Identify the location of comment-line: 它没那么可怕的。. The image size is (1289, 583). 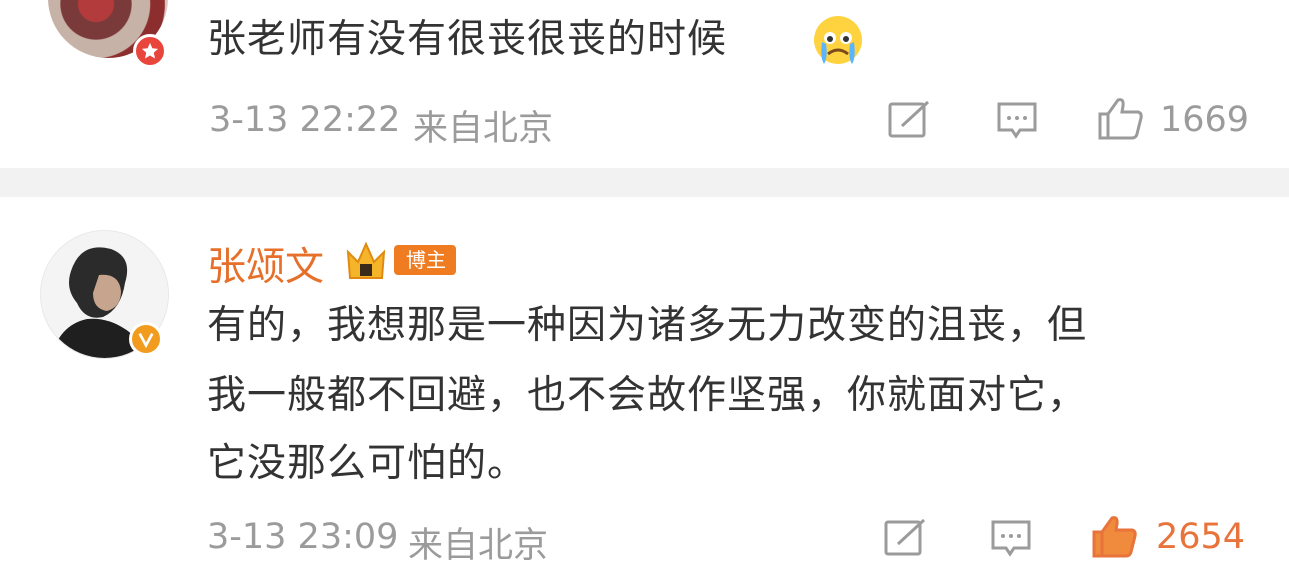
(367, 463).